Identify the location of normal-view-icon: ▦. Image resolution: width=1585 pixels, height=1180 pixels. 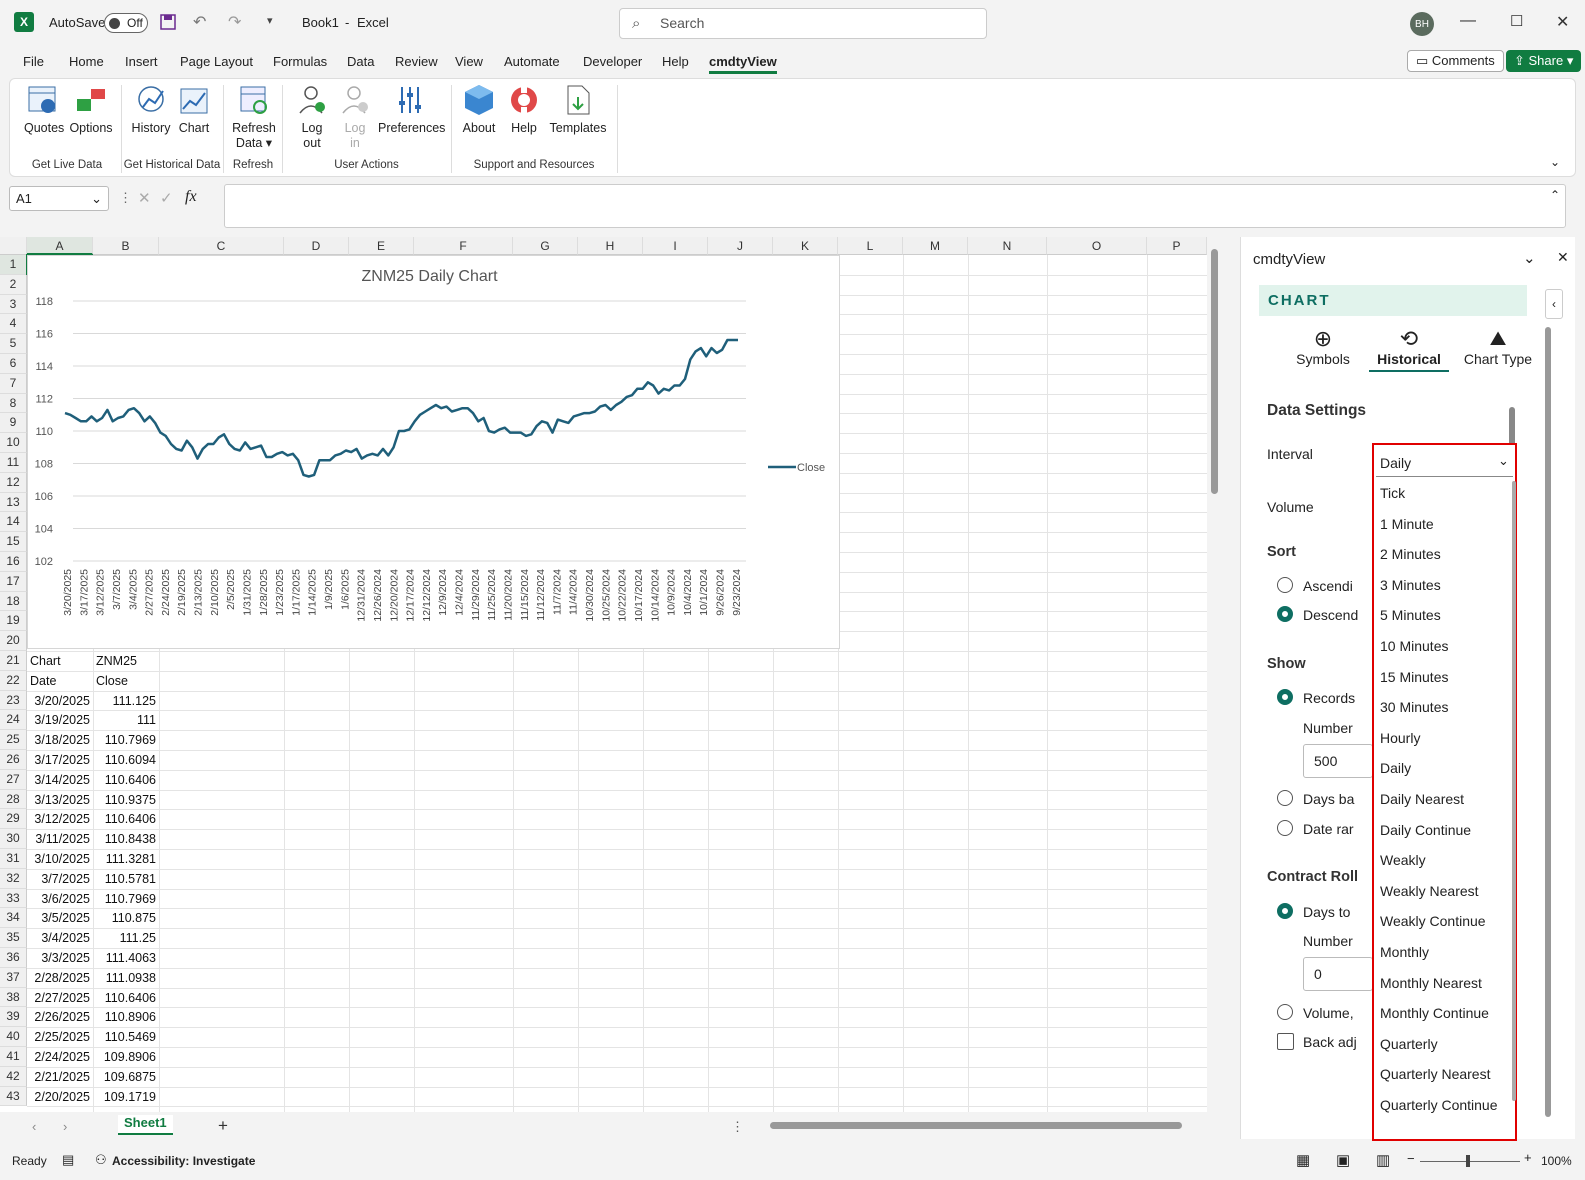
(1303, 1160).